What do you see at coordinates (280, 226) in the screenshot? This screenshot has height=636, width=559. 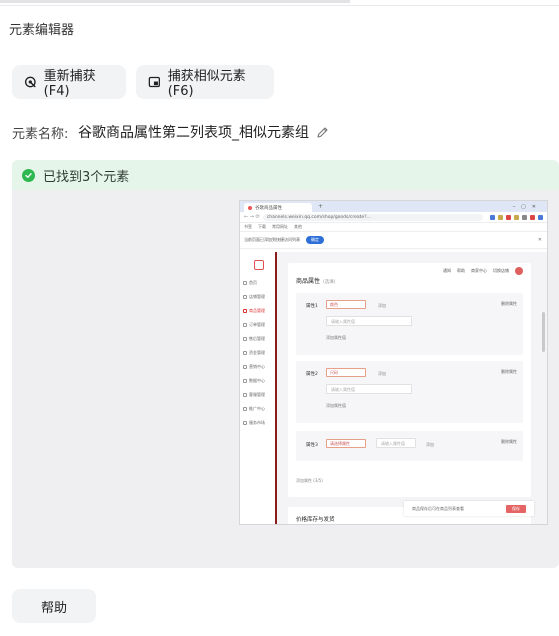 I see `bookmark-item: 常用网址` at bounding box center [280, 226].